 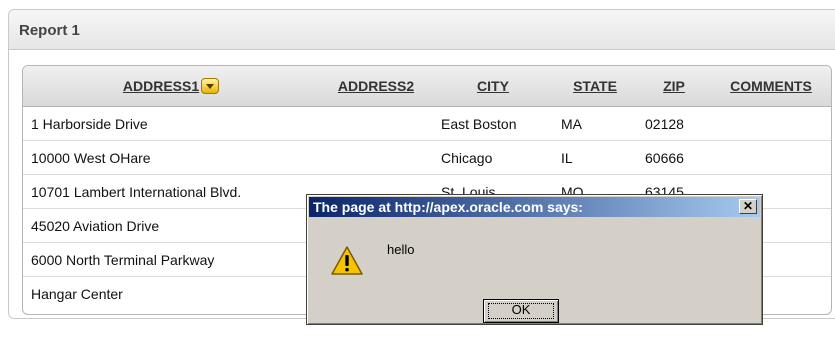 I want to click on dialog-title: The page at http://apex.oracle.com says:, so click(x=448, y=207).